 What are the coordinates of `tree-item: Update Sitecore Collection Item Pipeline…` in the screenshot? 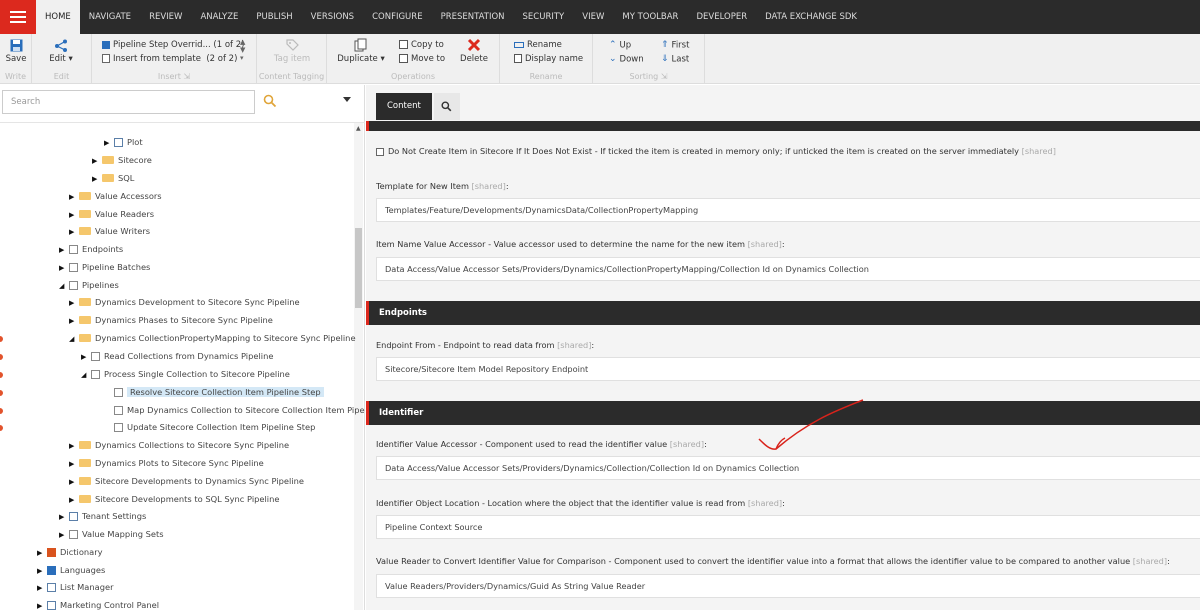 It's located at (209, 427).